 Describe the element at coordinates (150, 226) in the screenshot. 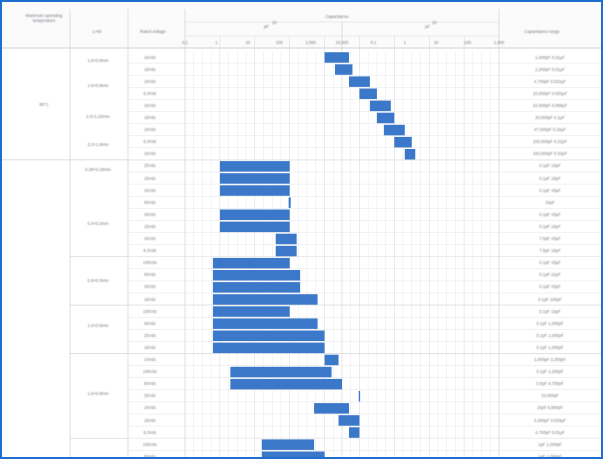

I see `voltage-label-14: 16Vdc` at that location.